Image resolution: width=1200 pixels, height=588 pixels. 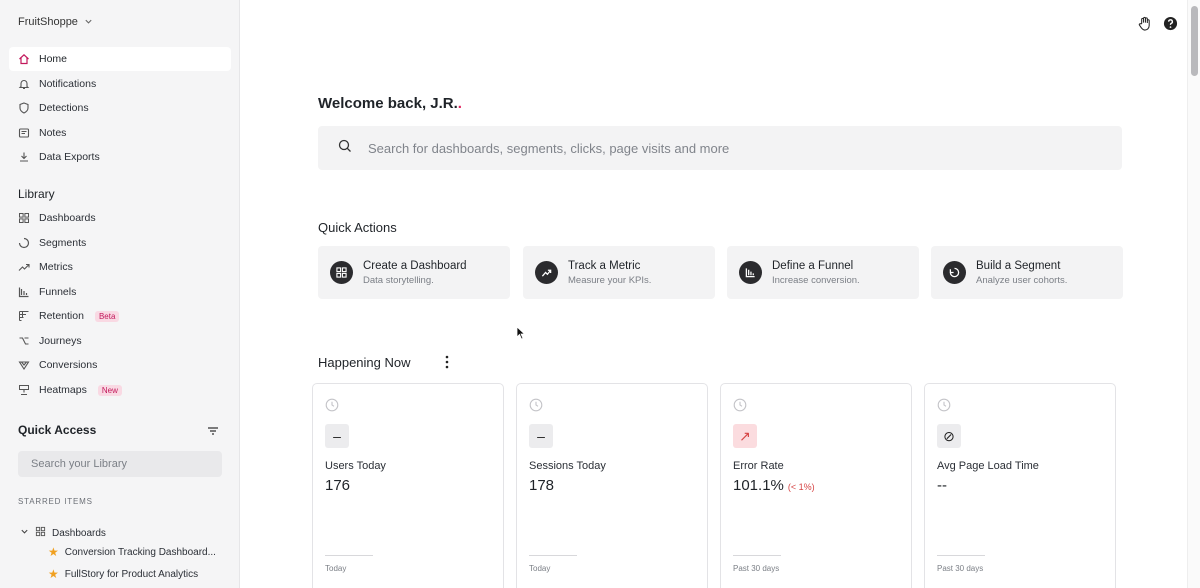 I want to click on dashboard-grid-icon, so click(x=341, y=272).